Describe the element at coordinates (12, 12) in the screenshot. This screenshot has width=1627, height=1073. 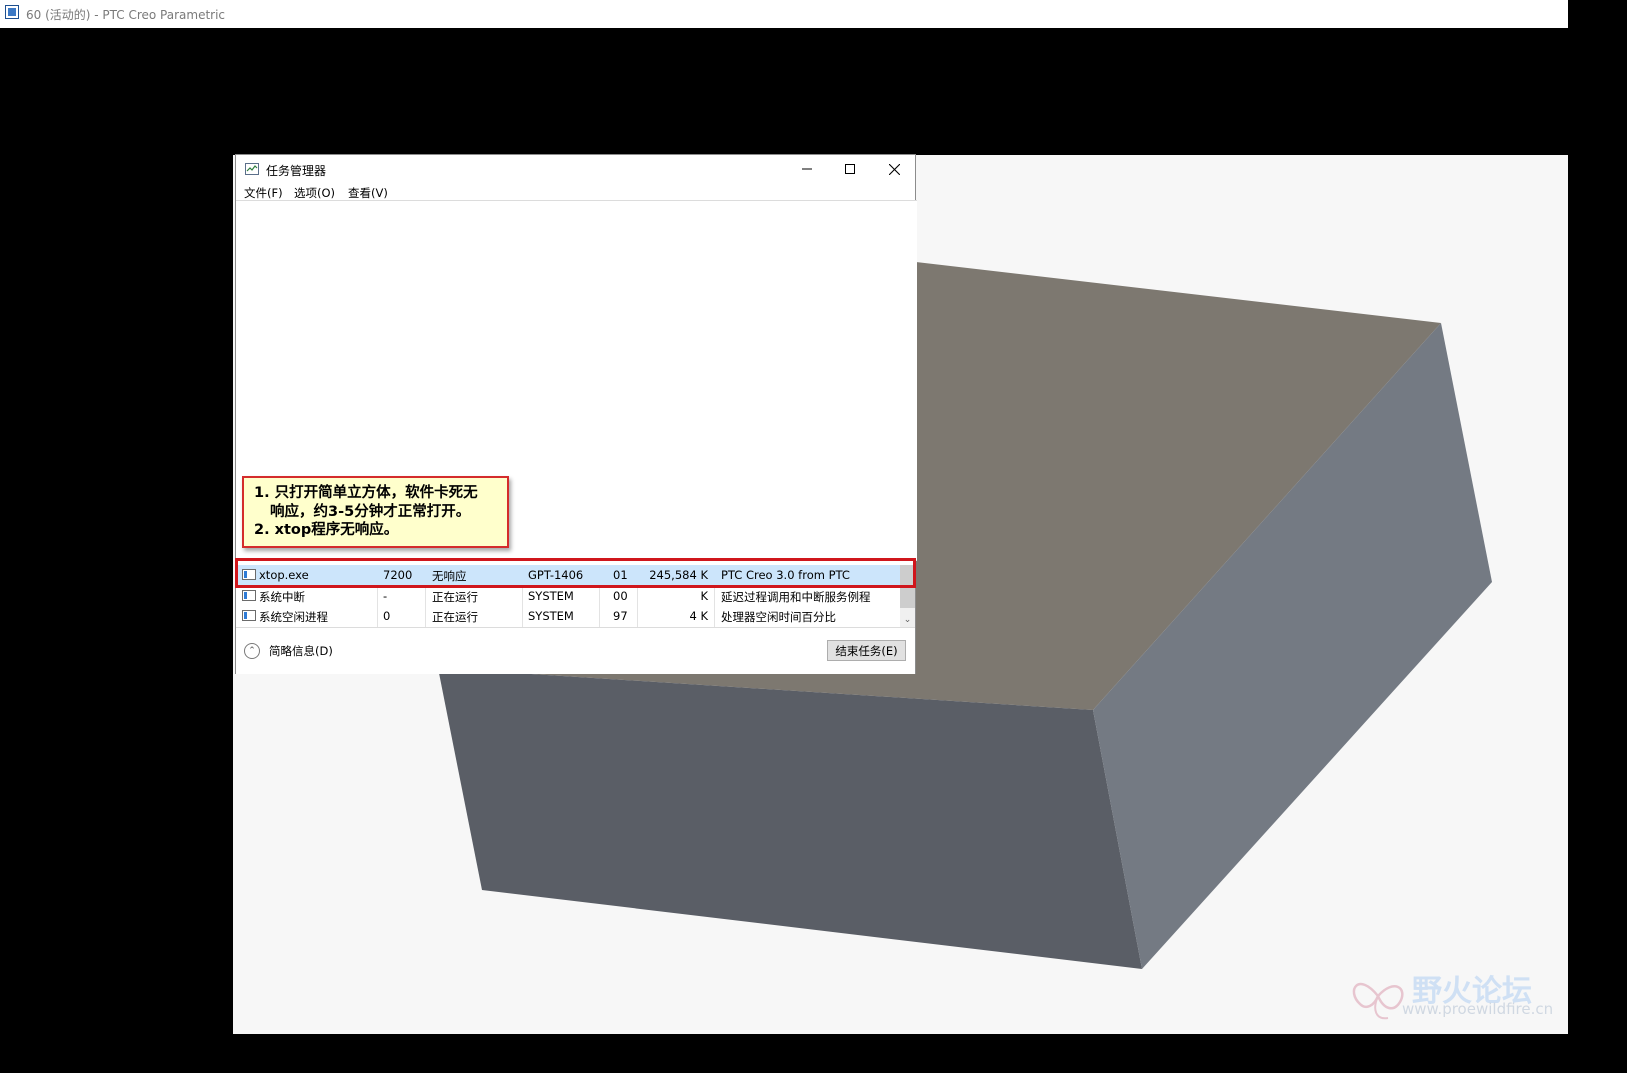
I see `creo-window-icon` at that location.